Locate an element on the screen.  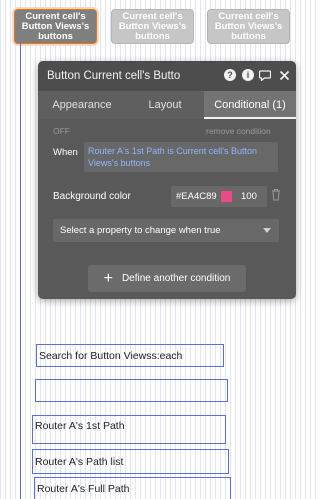
color-picker-field: #EA4C89 100 is located at coordinates (219, 196).